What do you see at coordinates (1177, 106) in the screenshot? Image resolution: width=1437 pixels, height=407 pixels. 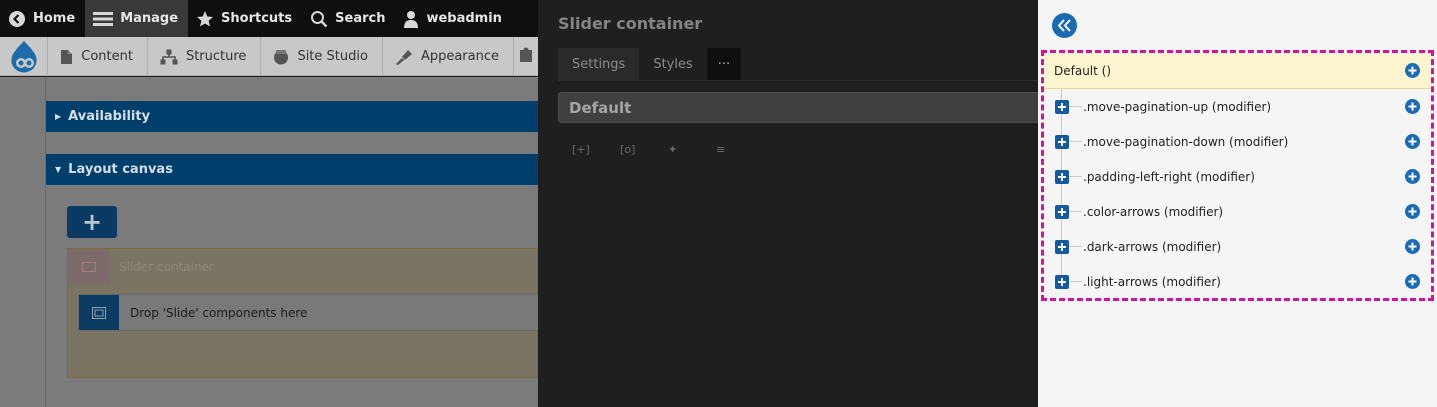 I see `modifier-label: .move-pagination-up (modifier)` at bounding box center [1177, 106].